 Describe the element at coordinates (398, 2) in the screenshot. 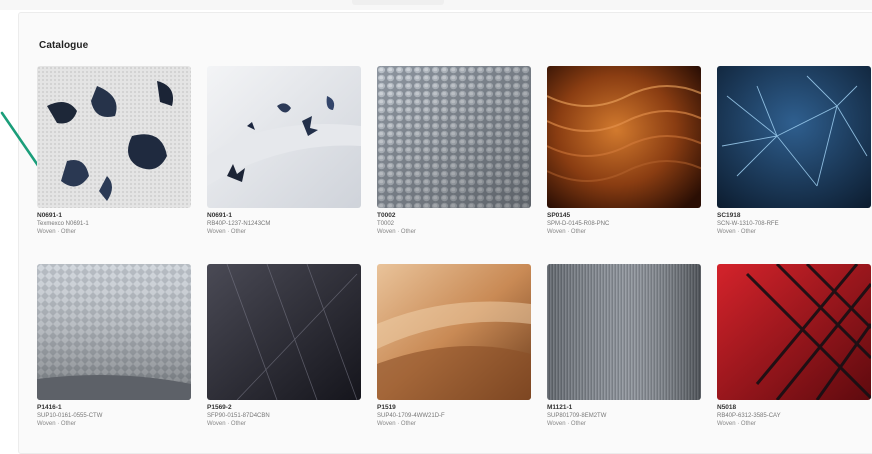

I see `top-bar-tab` at that location.